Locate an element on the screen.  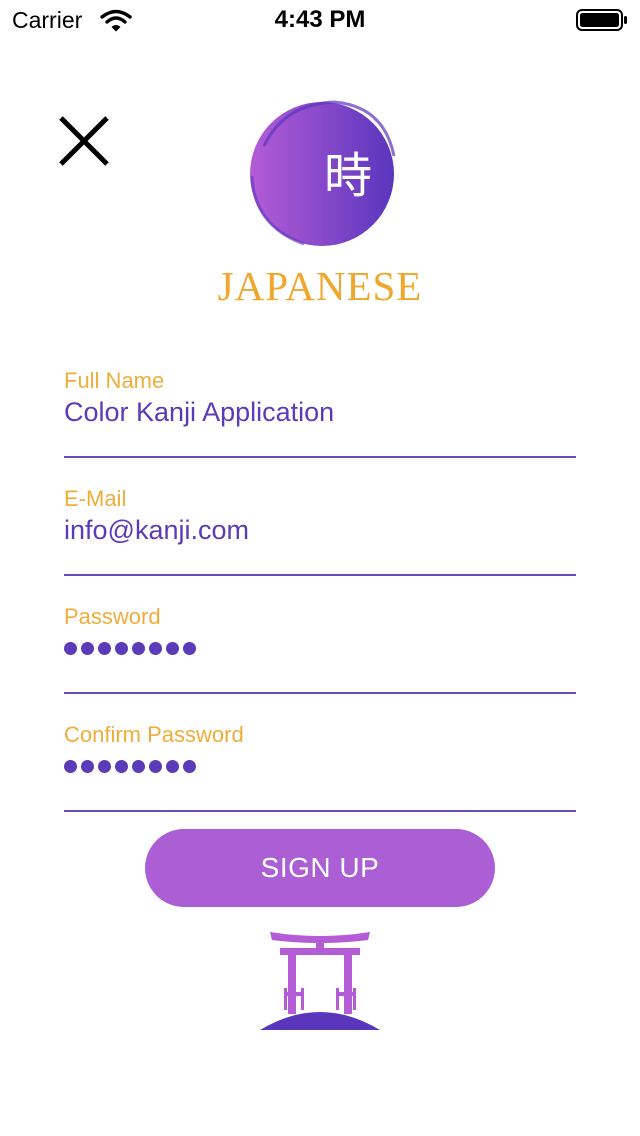
email-label: E-Mail is located at coordinates (95, 498).